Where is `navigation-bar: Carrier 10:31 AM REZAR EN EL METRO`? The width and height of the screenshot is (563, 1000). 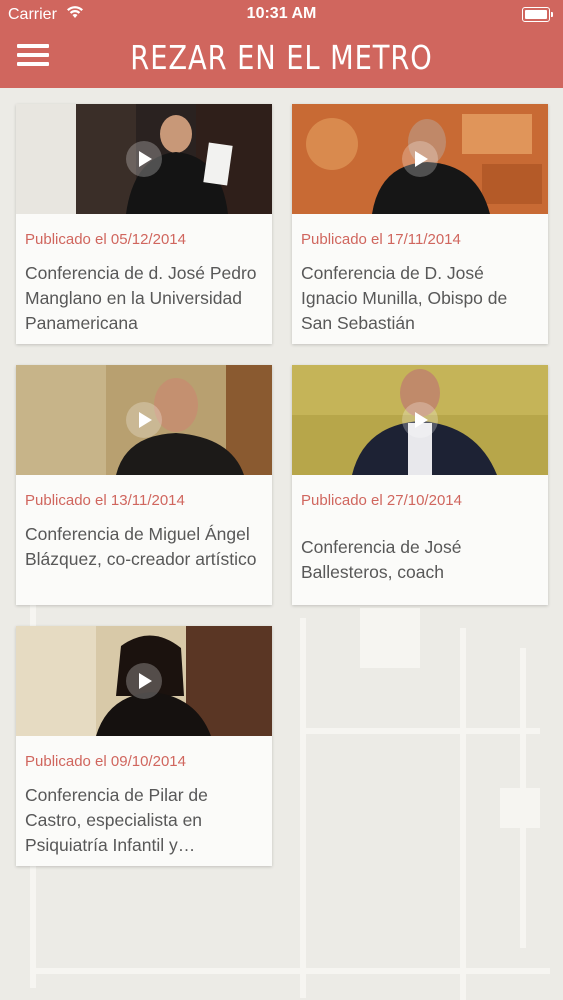 navigation-bar: Carrier 10:31 AM REZAR EN EL METRO is located at coordinates (281, 44).